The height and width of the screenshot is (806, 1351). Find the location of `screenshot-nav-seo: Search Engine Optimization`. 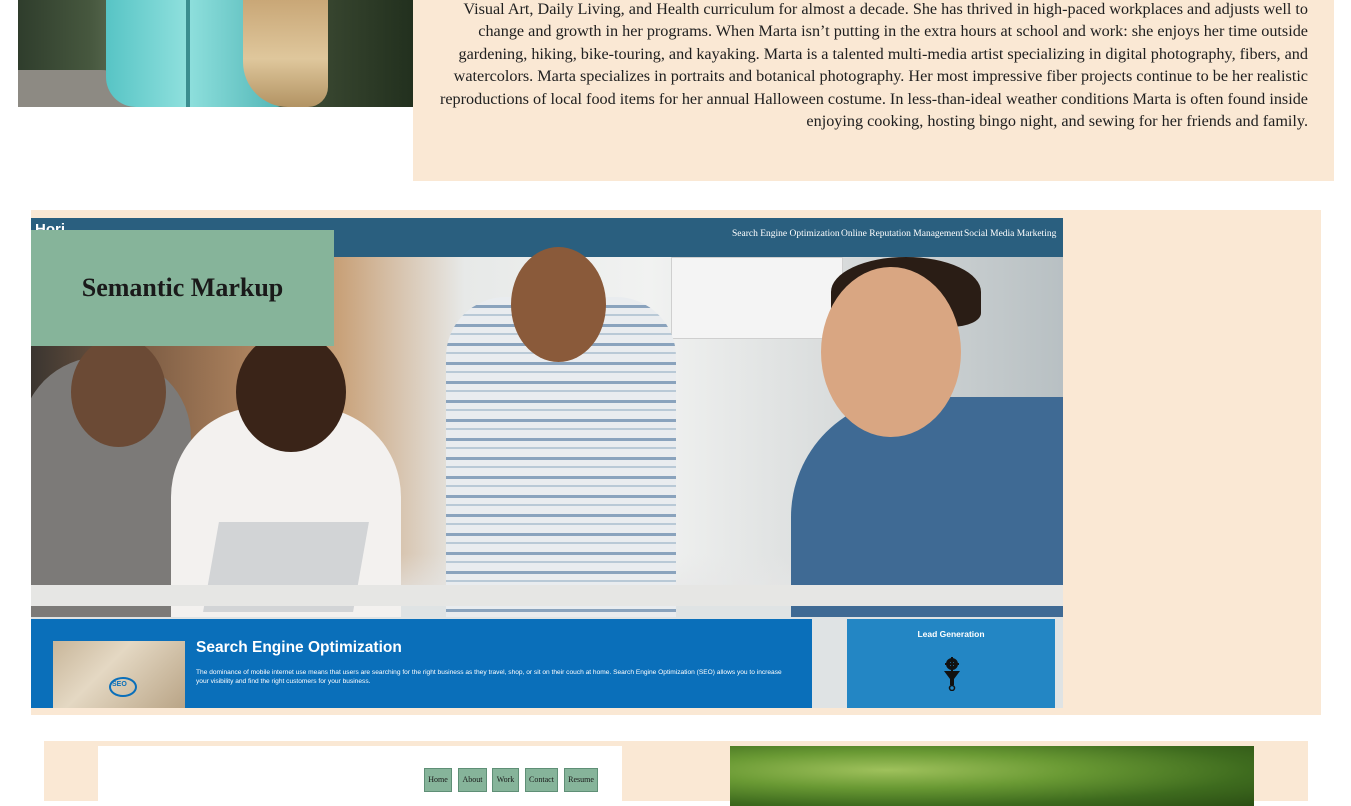

screenshot-nav-seo: Search Engine Optimization is located at coordinates (786, 234).